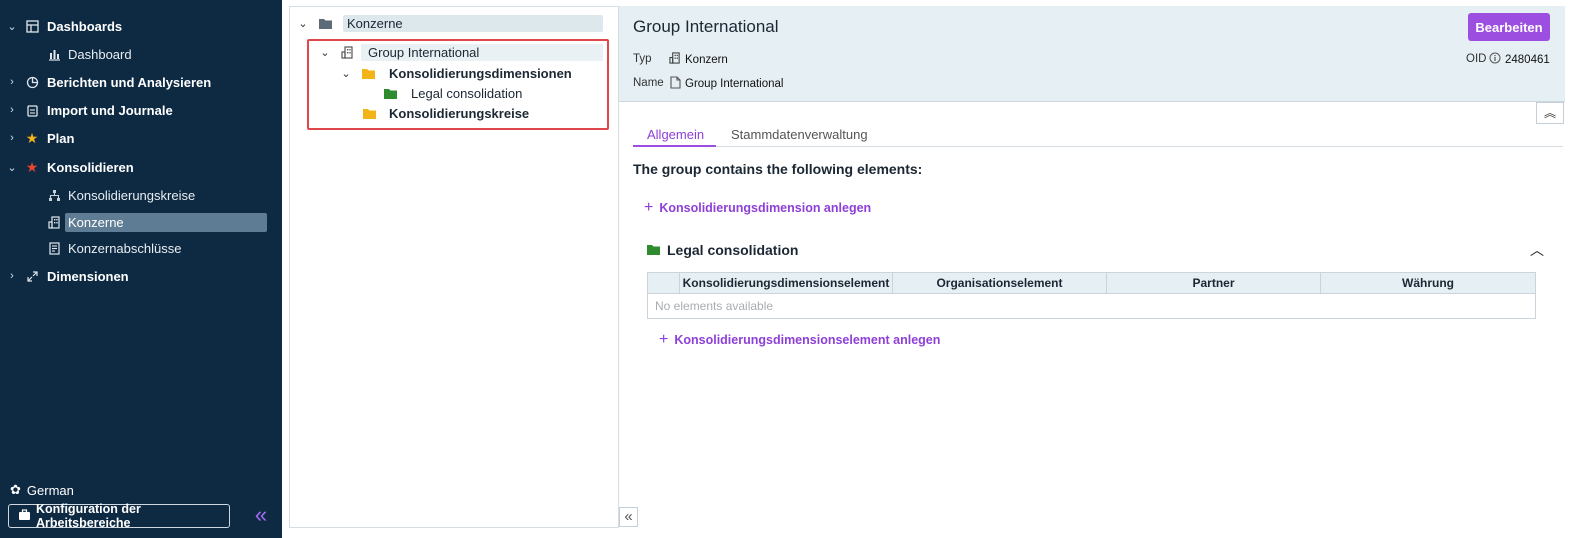 The height and width of the screenshot is (538, 1589). Describe the element at coordinates (125, 248) in the screenshot. I see `sidebar-item-label: Konzernabschlüsse` at that location.